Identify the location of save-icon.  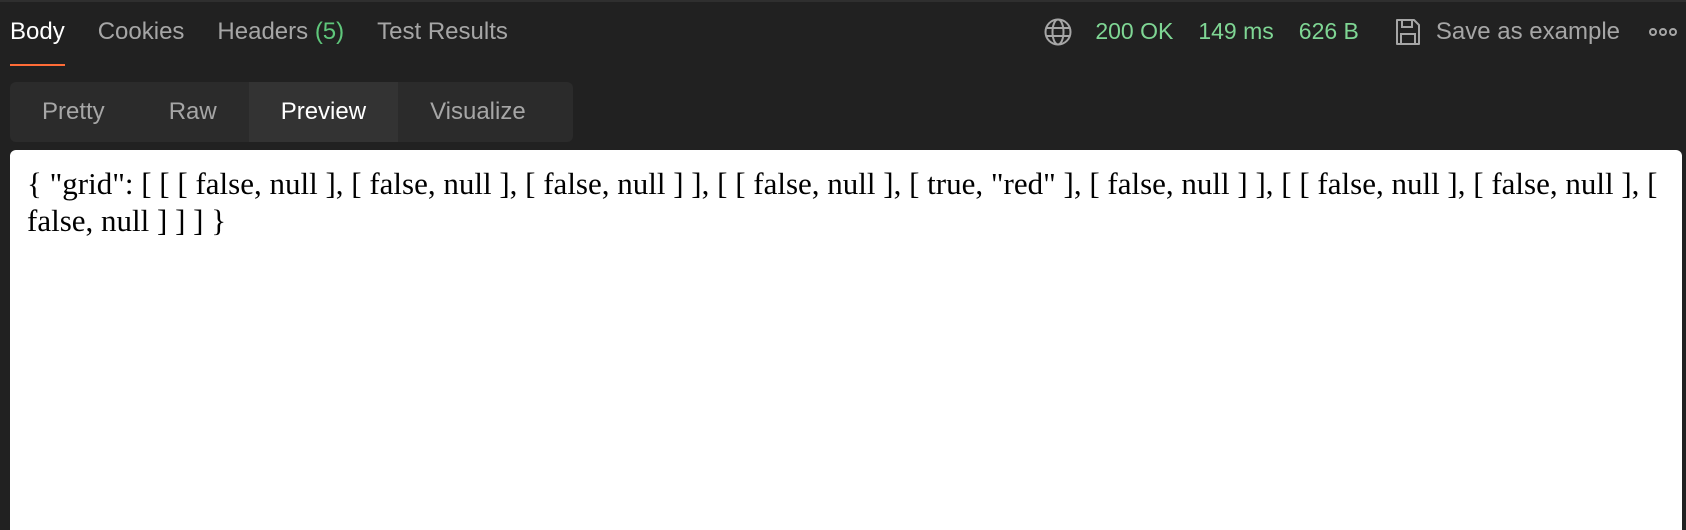
(1407, 32).